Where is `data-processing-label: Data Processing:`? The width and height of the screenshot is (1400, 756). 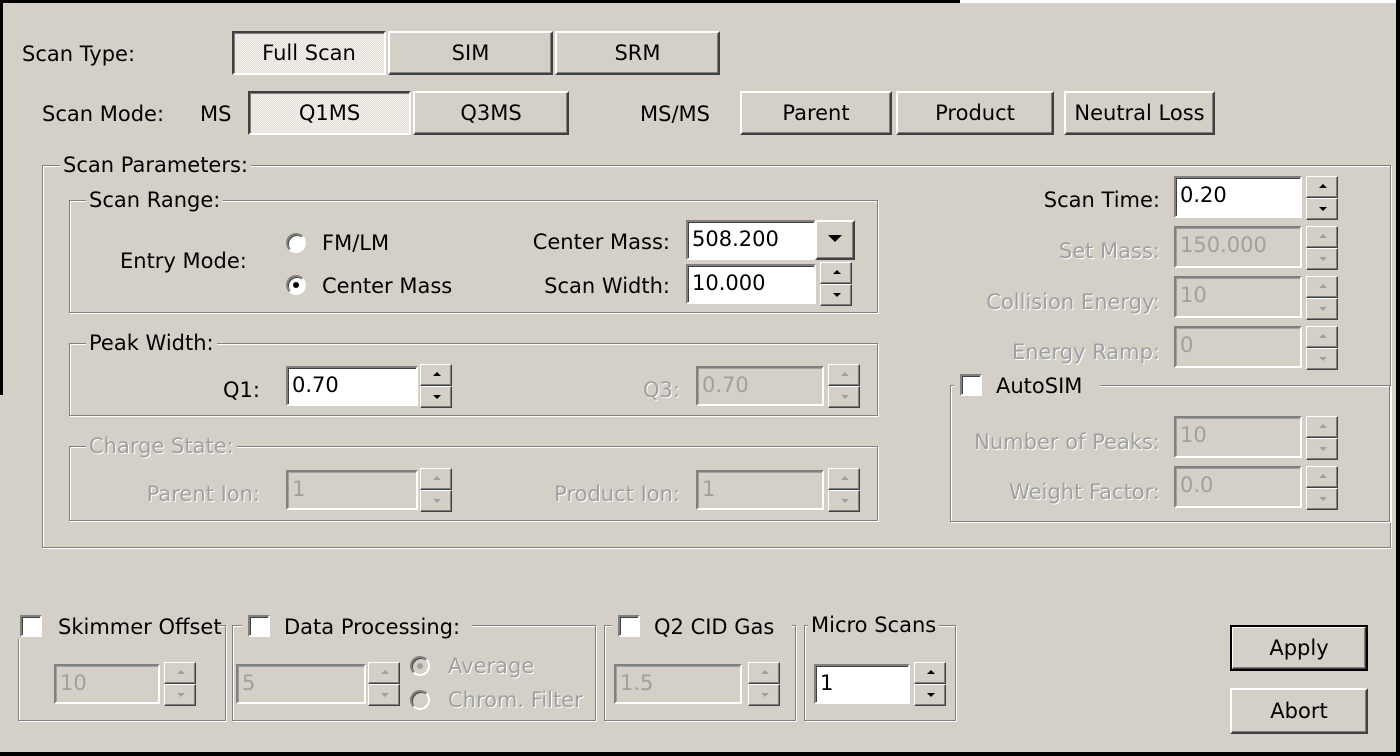
data-processing-label: Data Processing: is located at coordinates (372, 627).